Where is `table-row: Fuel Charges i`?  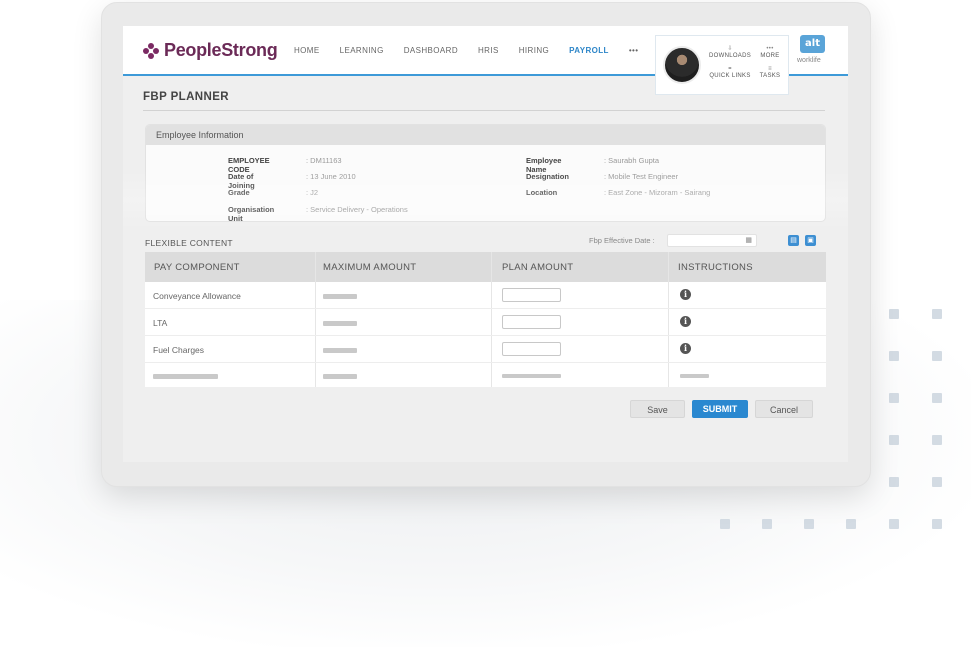
table-row: Fuel Charges i is located at coordinates (485, 349).